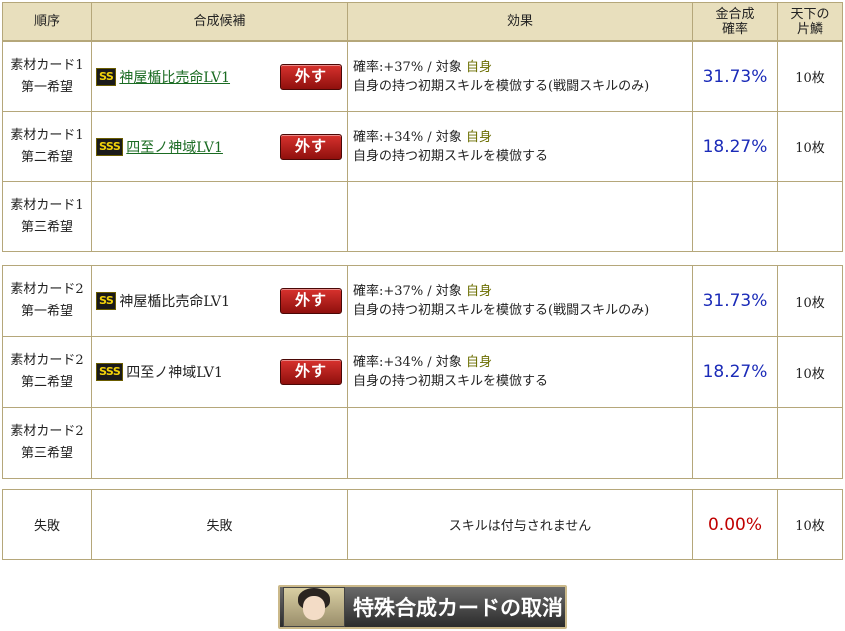 The image size is (845, 631). I want to click on header-candidate: 合成候補, so click(219, 21).